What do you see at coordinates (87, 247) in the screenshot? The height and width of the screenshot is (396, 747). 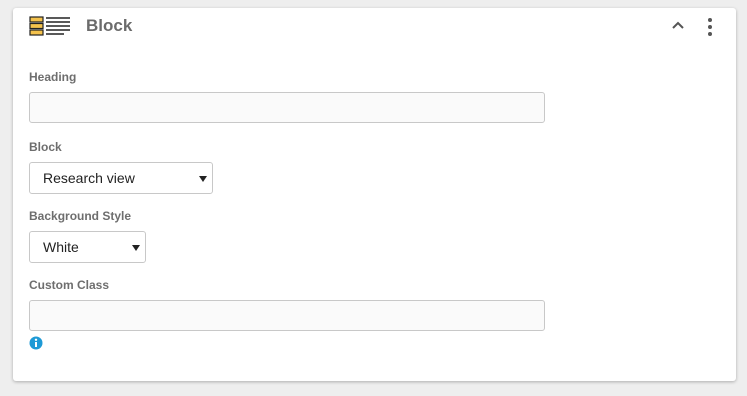 I see `background-style-select: White` at bounding box center [87, 247].